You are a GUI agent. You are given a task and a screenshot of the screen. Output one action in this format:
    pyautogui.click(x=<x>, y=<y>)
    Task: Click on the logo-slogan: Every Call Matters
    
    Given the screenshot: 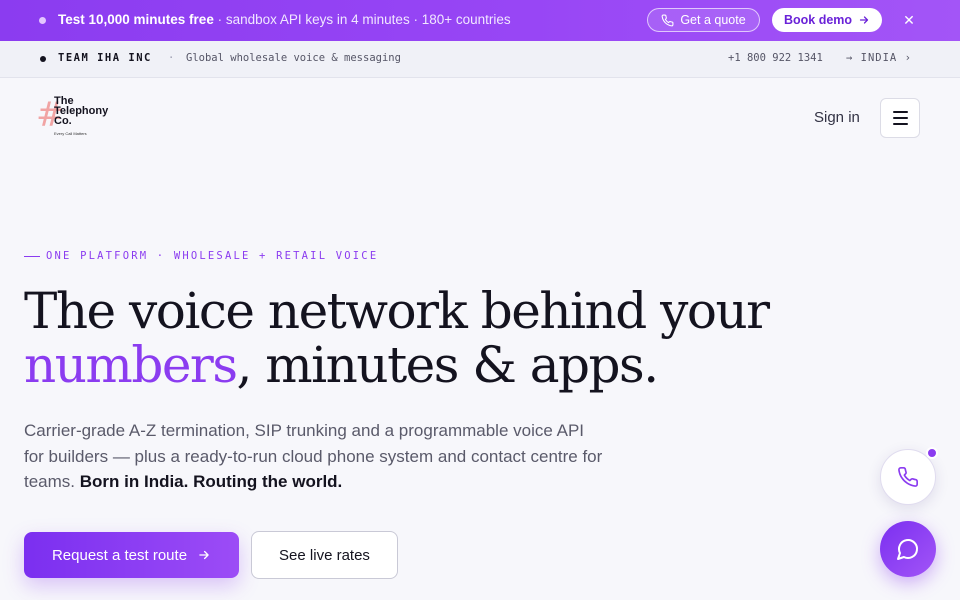 What is the action you would take?
    pyautogui.click(x=70, y=133)
    